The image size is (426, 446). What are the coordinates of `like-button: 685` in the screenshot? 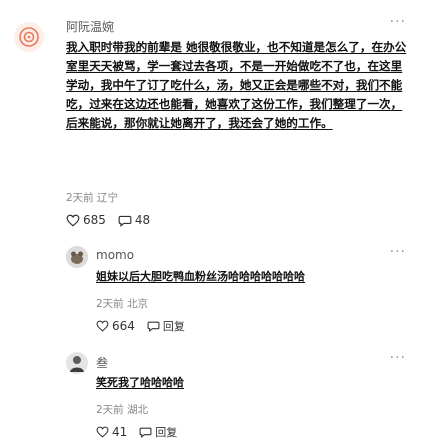 It's located at (86, 220).